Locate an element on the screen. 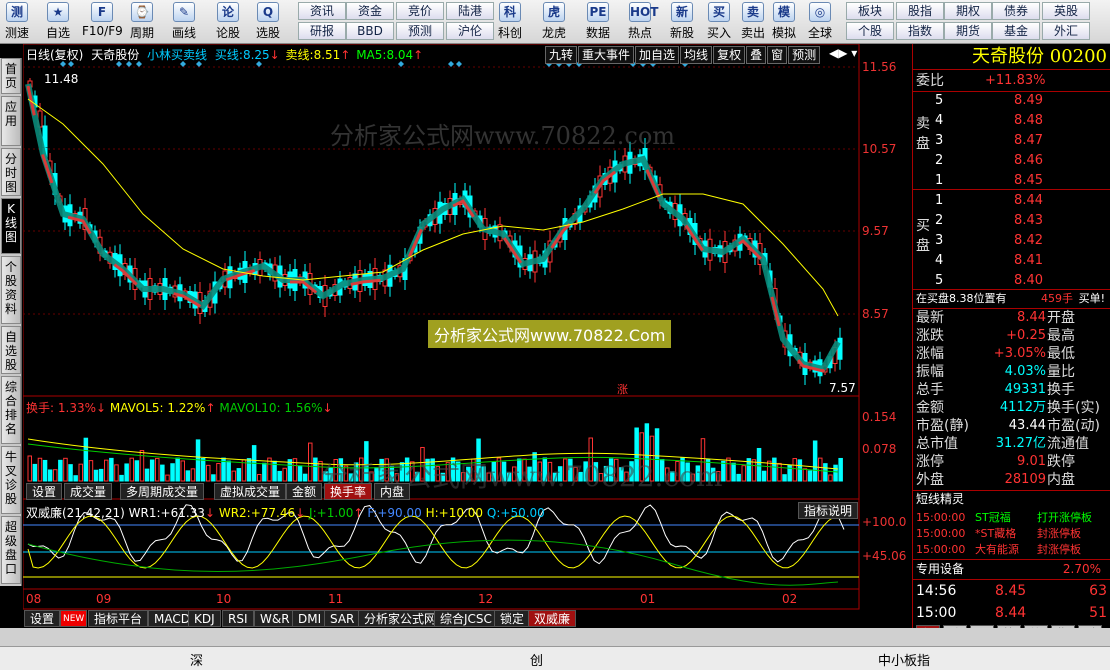  quote-value: 31.27亿 is located at coordinates (1020, 443).